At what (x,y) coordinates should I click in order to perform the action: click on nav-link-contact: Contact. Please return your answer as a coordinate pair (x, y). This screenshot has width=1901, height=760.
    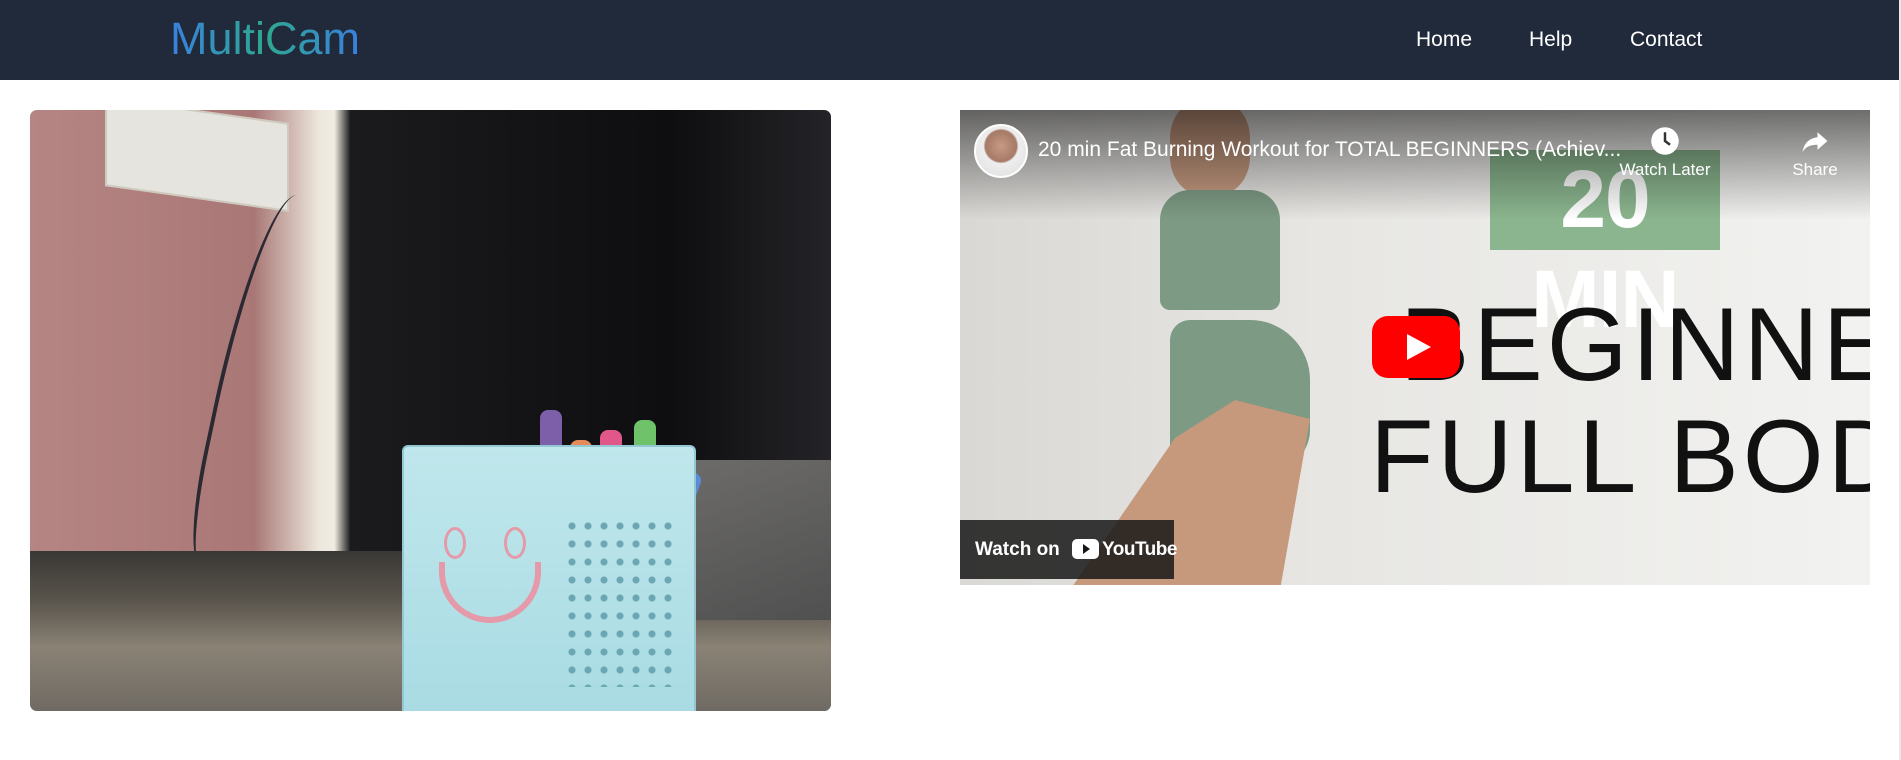
    Looking at the image, I should click on (1666, 40).